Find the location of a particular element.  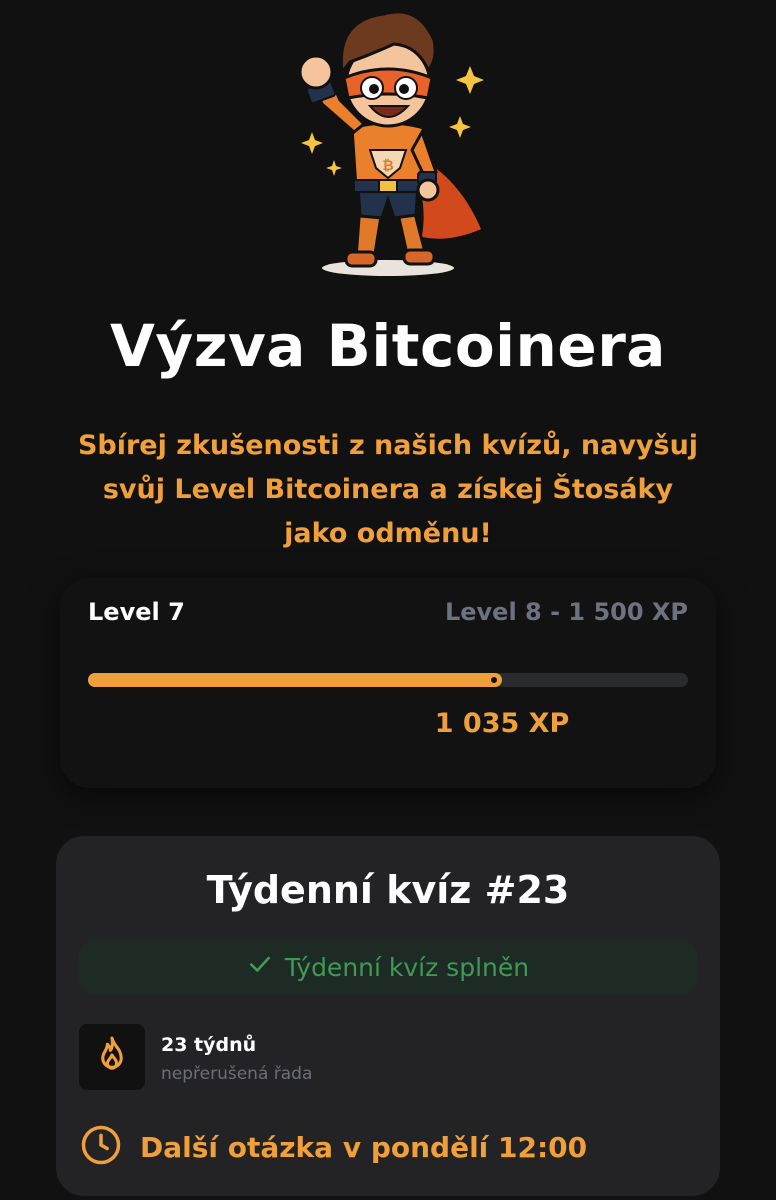

clock-icon is located at coordinates (101, 1147).